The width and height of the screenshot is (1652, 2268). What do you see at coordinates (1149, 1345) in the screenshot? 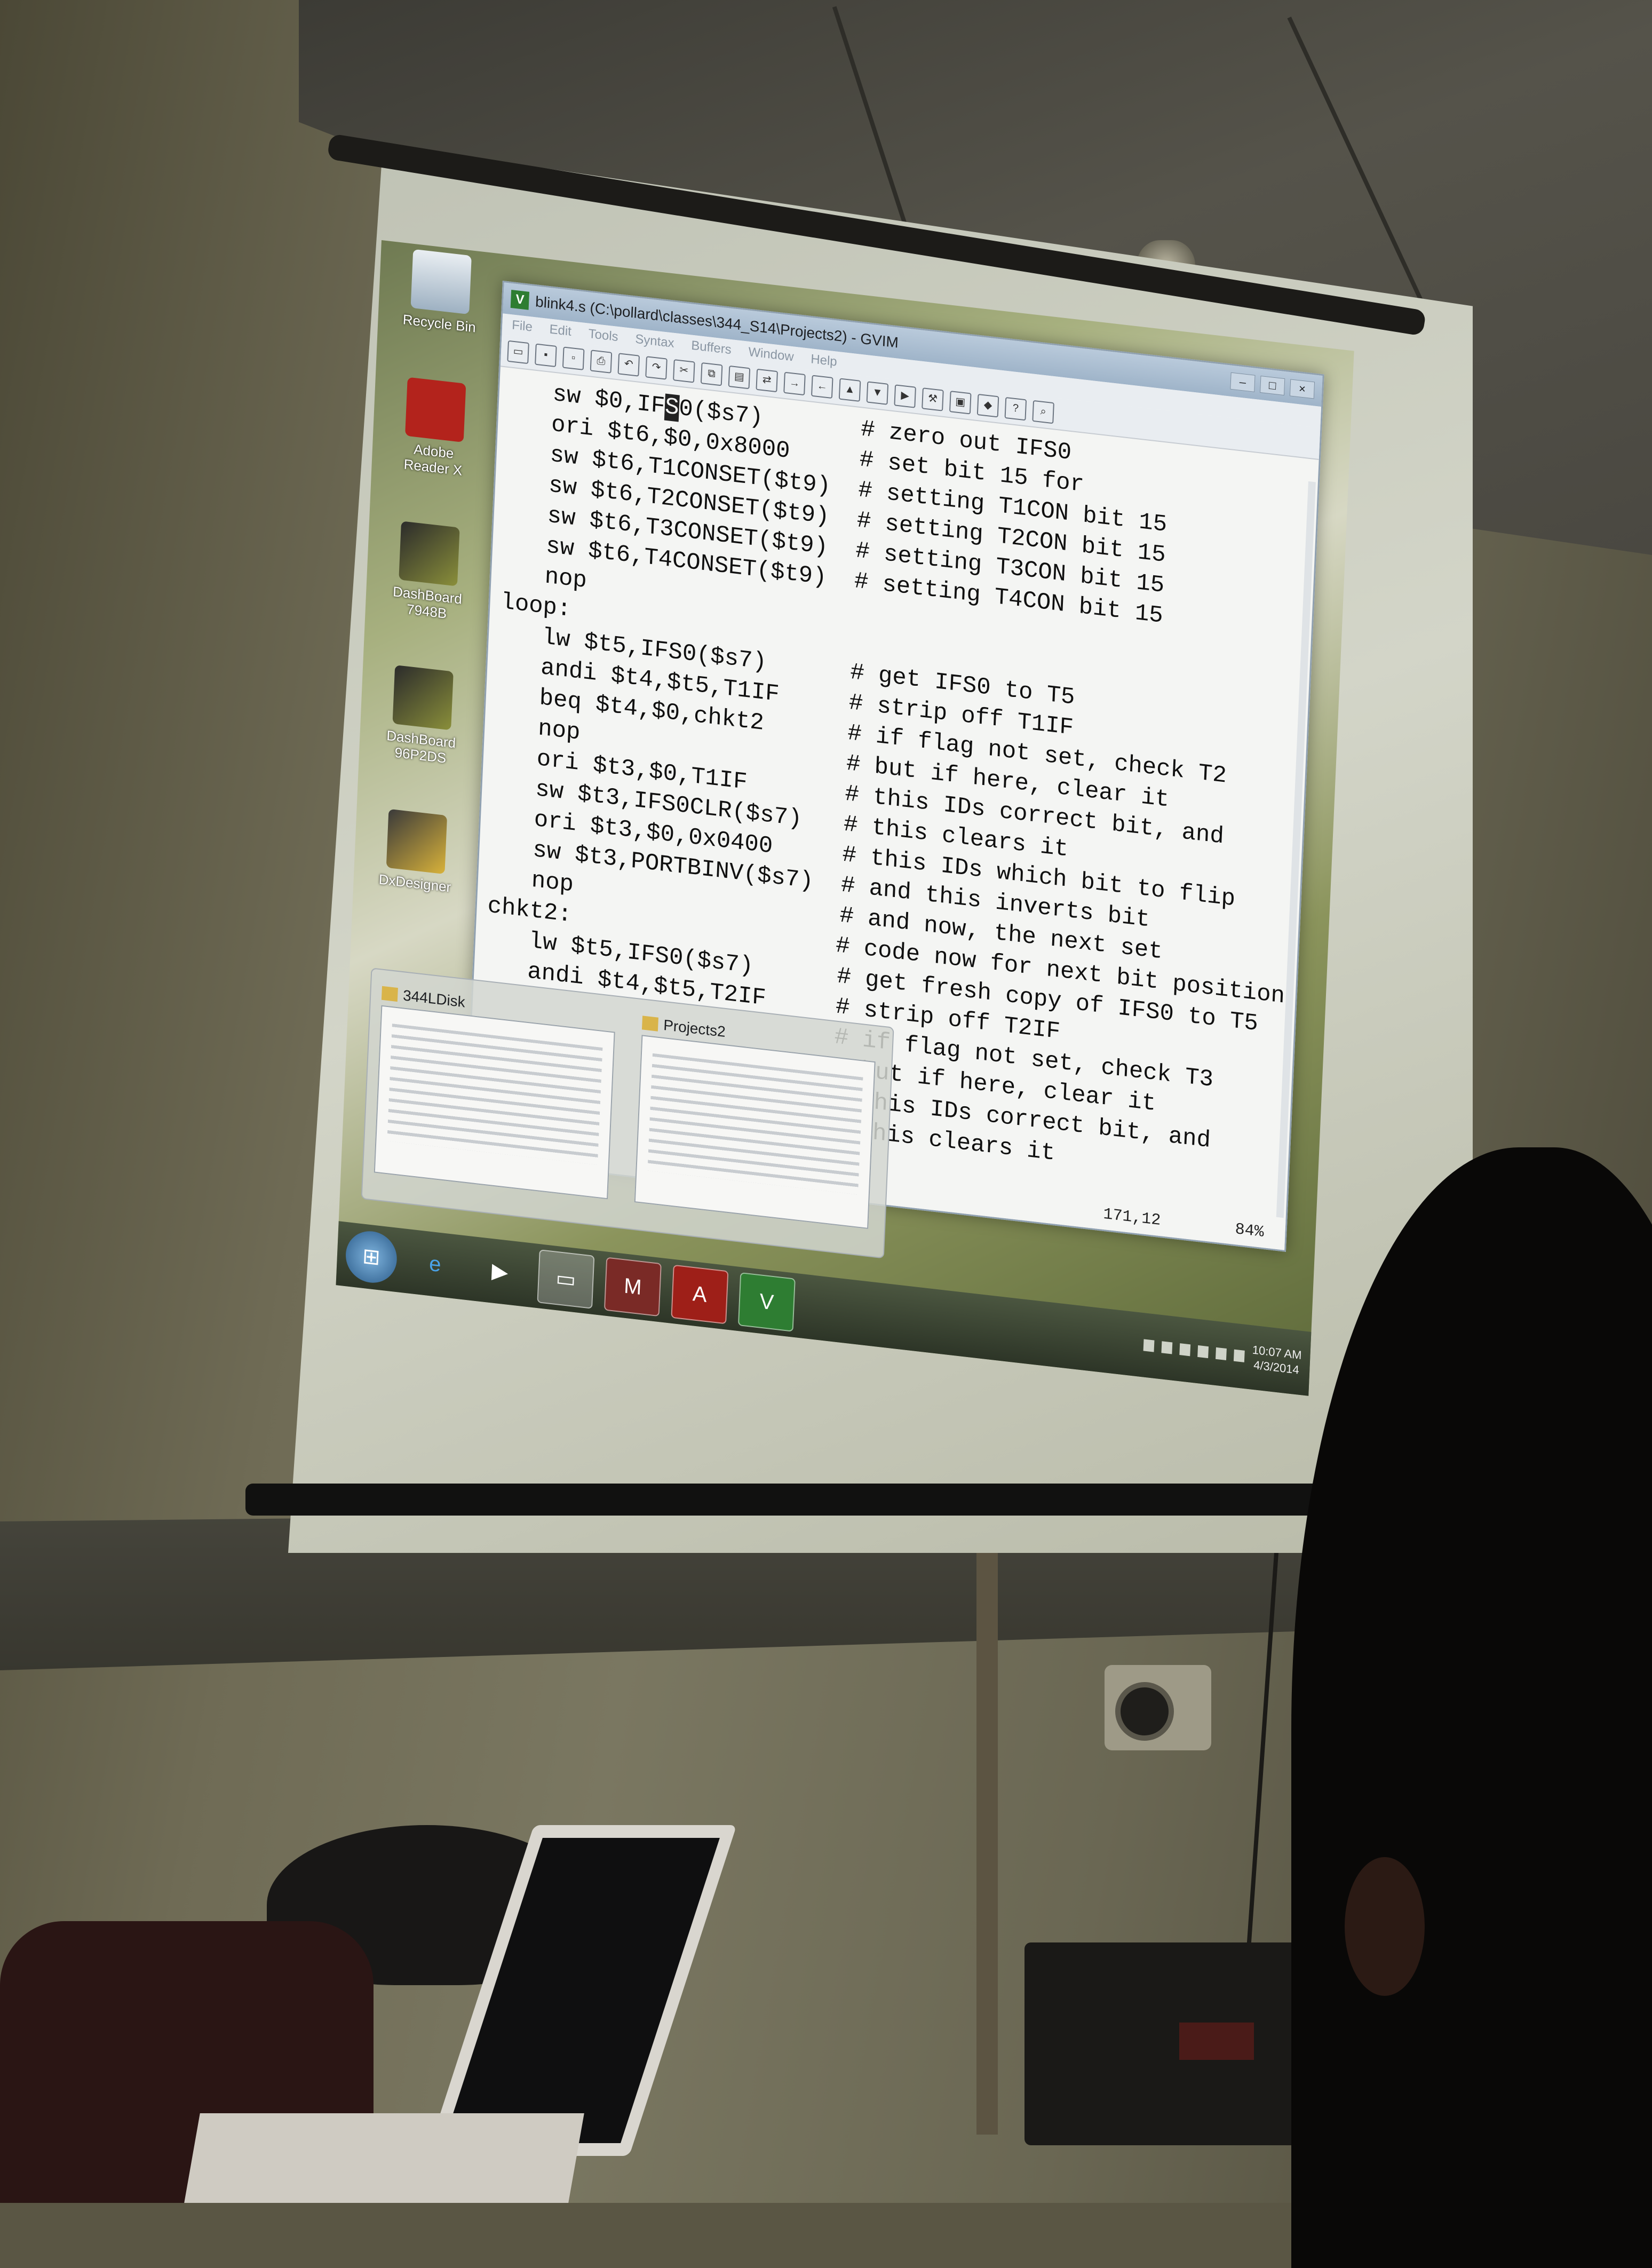
I see `tray-shield-icon` at bounding box center [1149, 1345].